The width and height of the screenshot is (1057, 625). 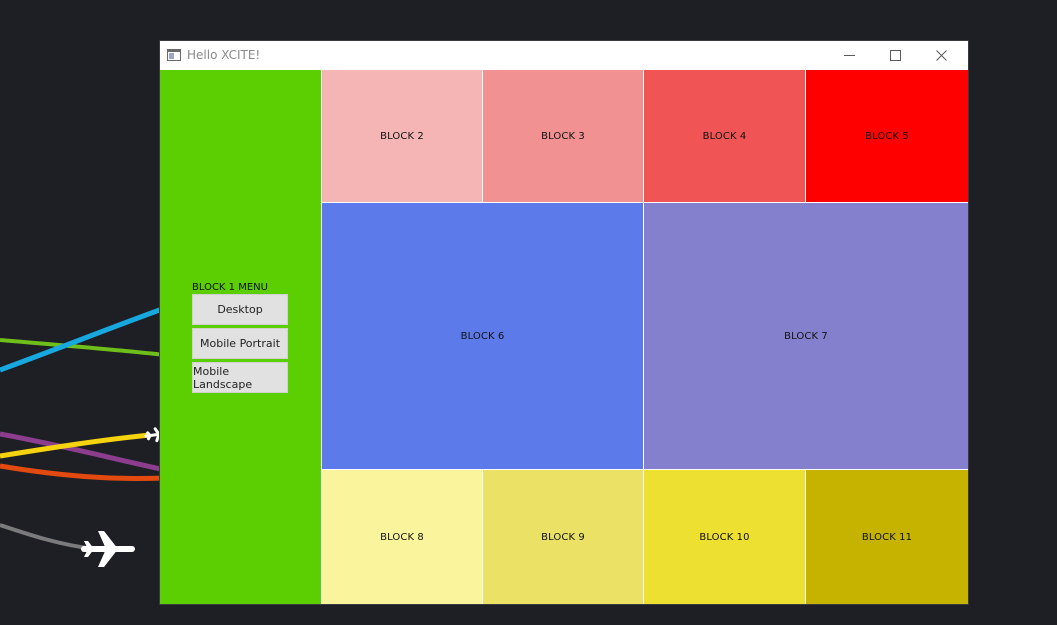 I want to click on block-3-label: BLOCK 3, so click(x=563, y=136).